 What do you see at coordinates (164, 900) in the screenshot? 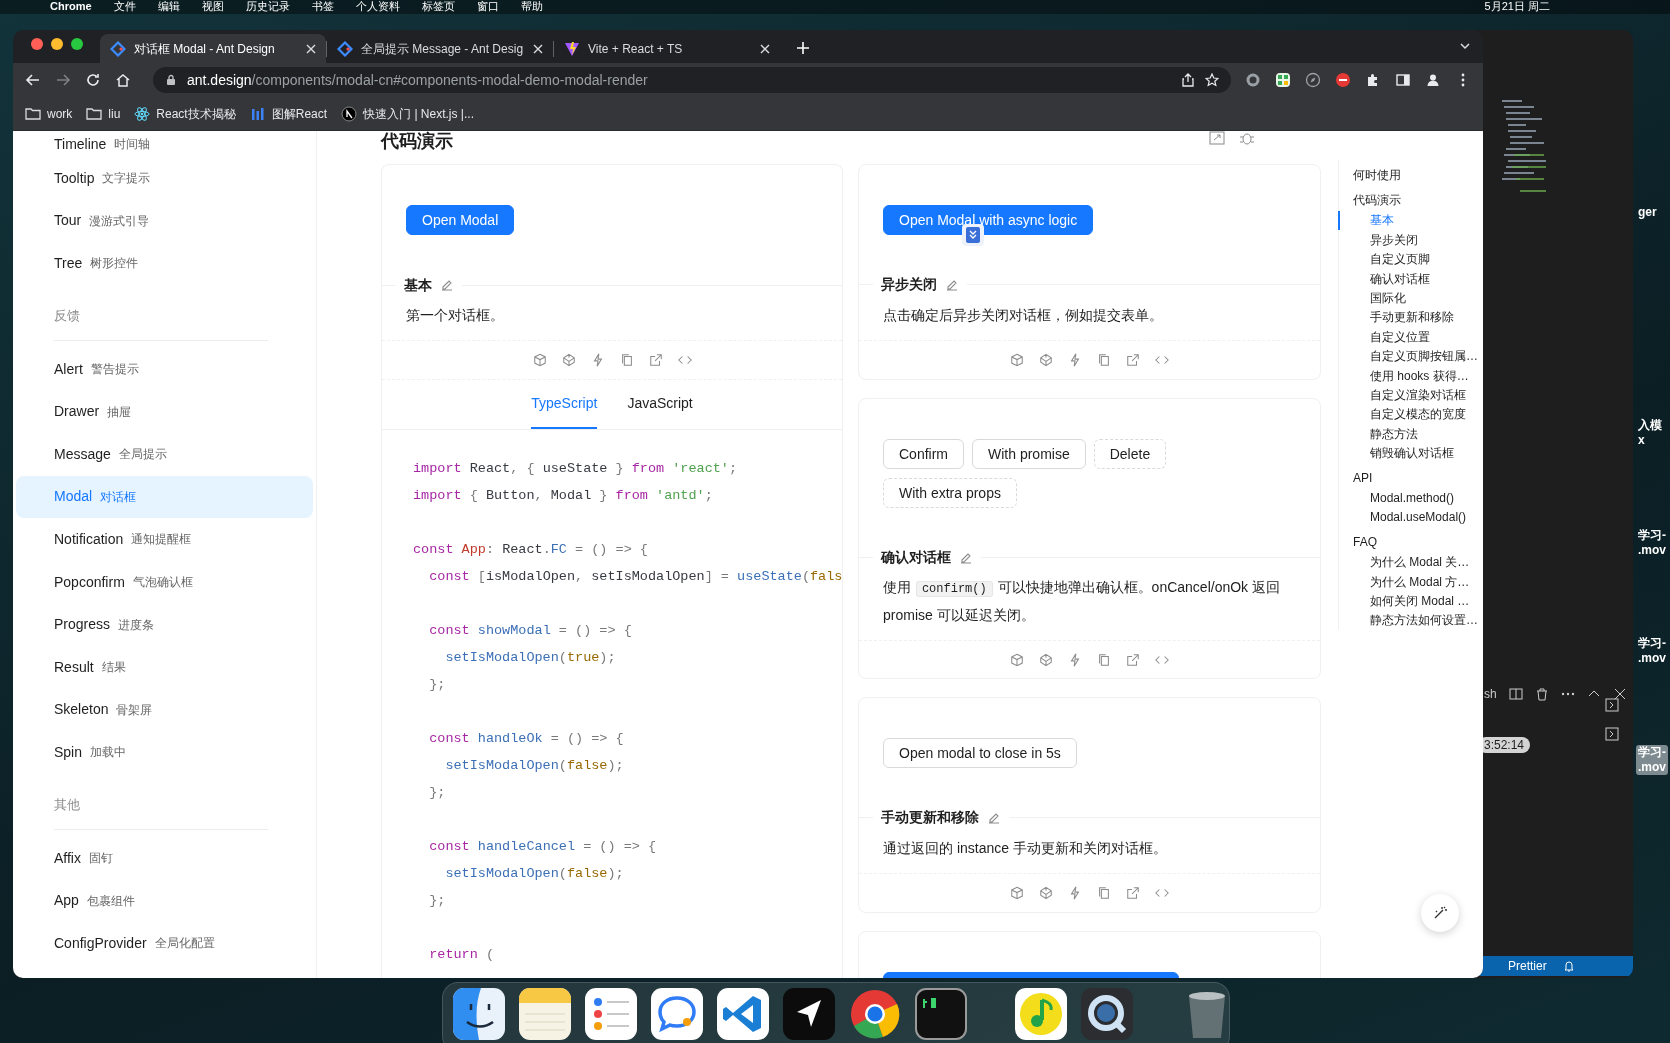
I see `sidebar-item: App 包裹组件` at bounding box center [164, 900].